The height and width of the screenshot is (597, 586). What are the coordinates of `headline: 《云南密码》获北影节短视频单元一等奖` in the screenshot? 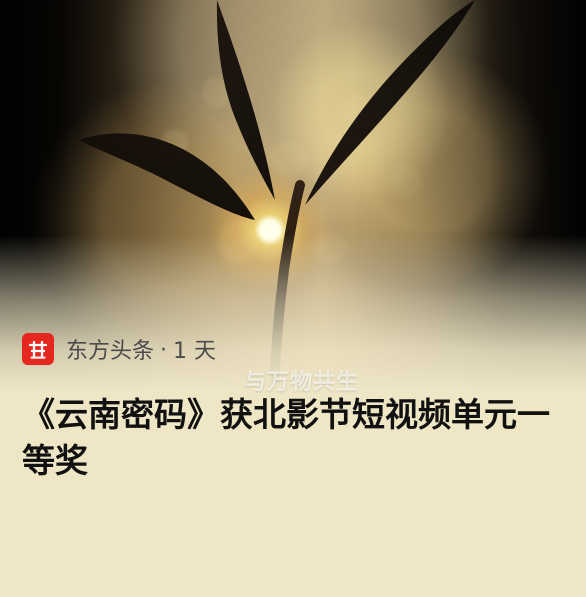 It's located at (292, 438).